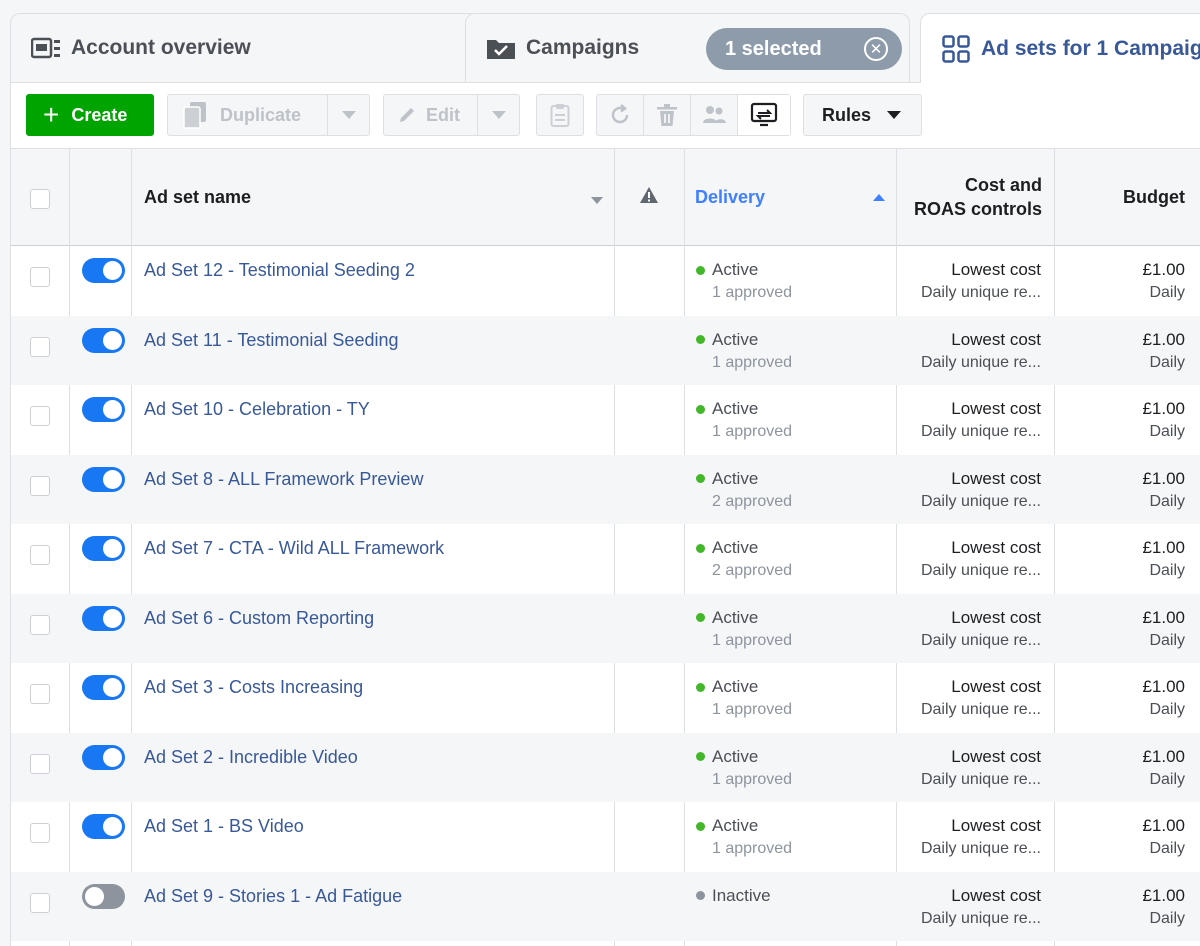 This screenshot has height=946, width=1200. What do you see at coordinates (498, 115) in the screenshot?
I see `edit-dropdown` at bounding box center [498, 115].